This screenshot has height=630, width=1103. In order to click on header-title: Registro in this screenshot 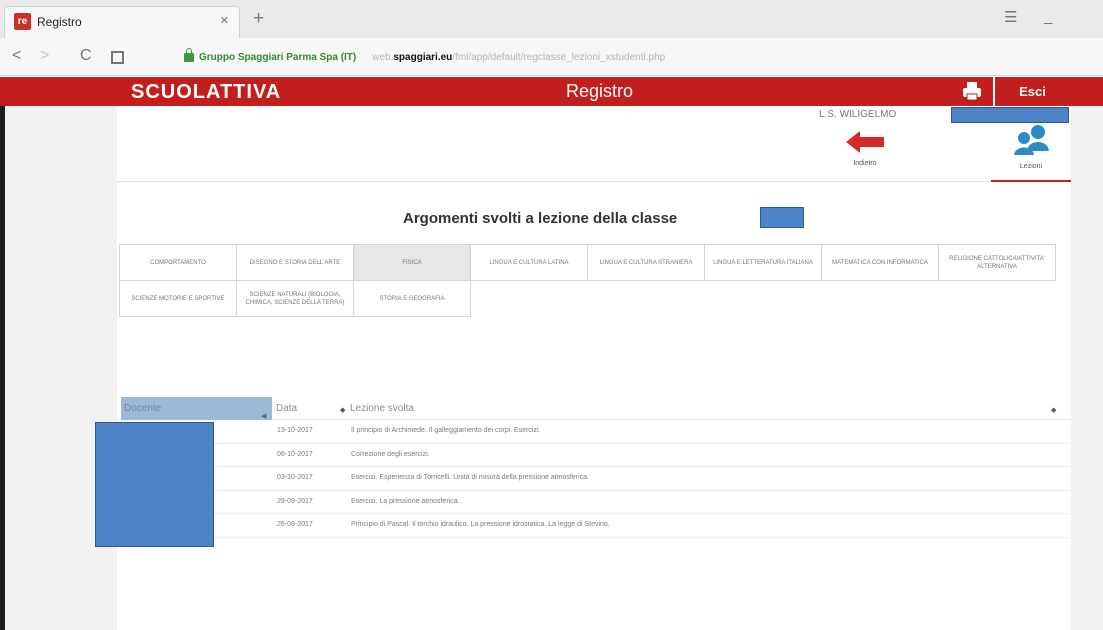, I will do `click(600, 91)`.